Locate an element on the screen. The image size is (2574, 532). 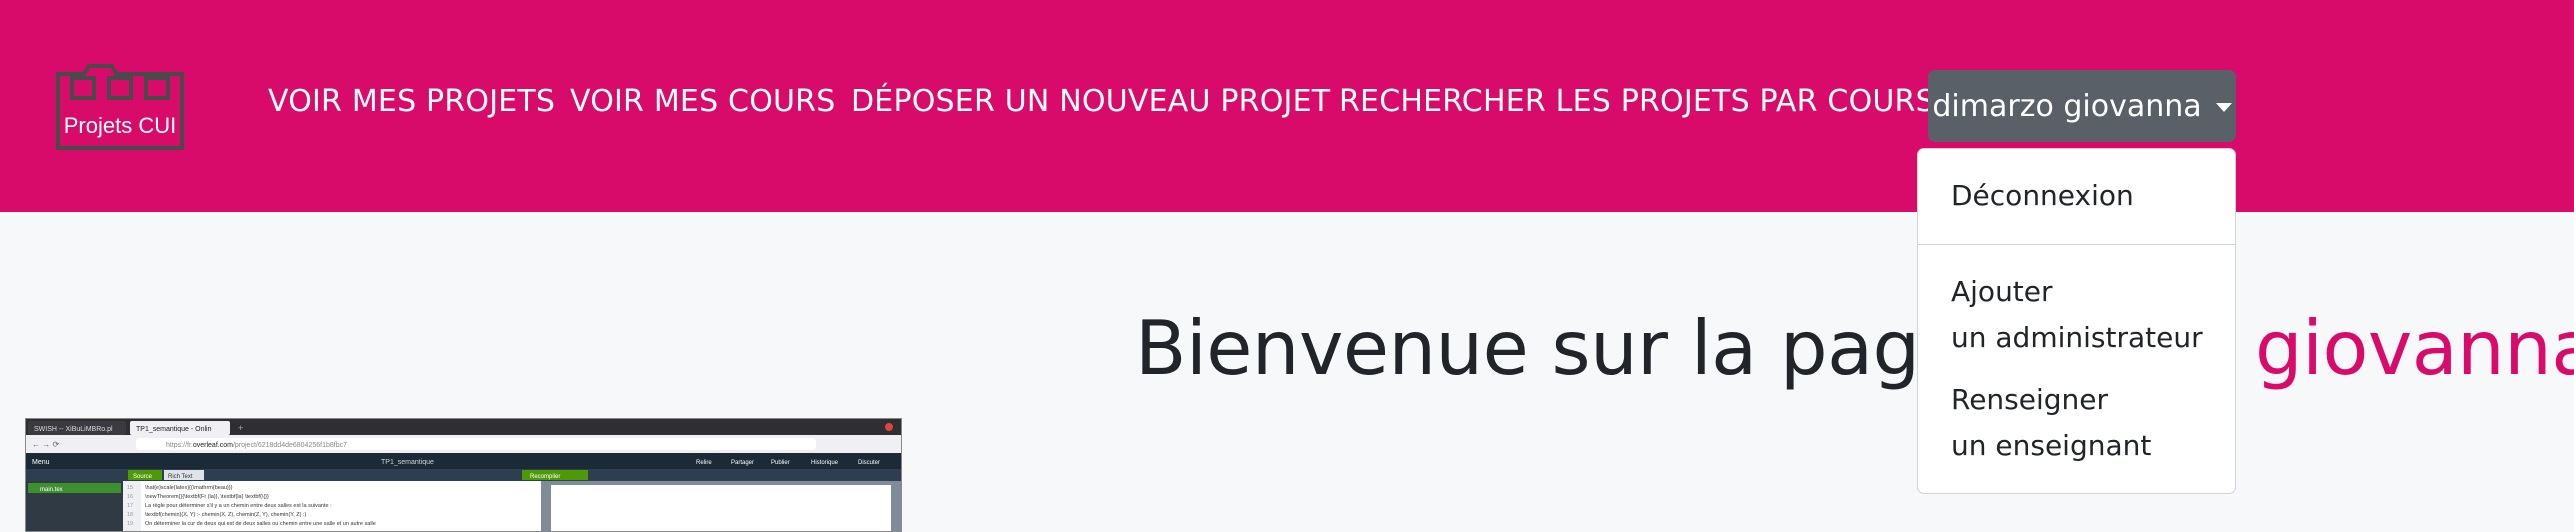
projets-cui-logo: Projets CUI is located at coordinates (120, 107).